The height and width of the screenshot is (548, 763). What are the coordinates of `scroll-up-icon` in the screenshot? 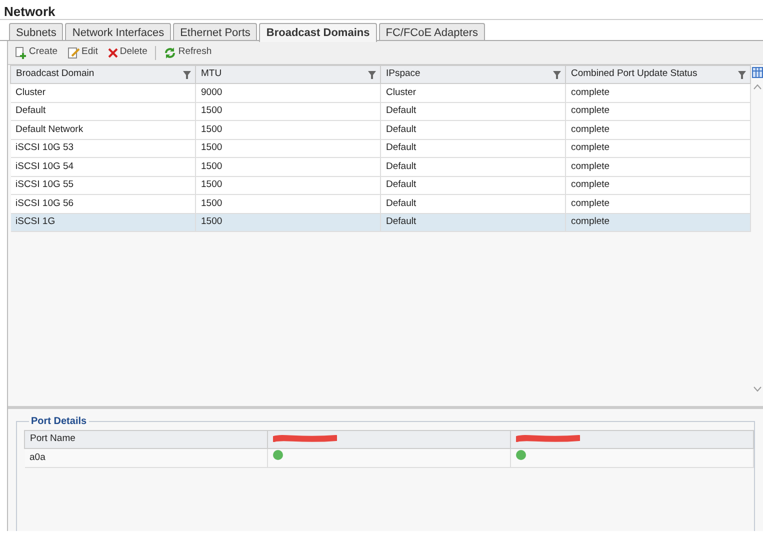 It's located at (757, 87).